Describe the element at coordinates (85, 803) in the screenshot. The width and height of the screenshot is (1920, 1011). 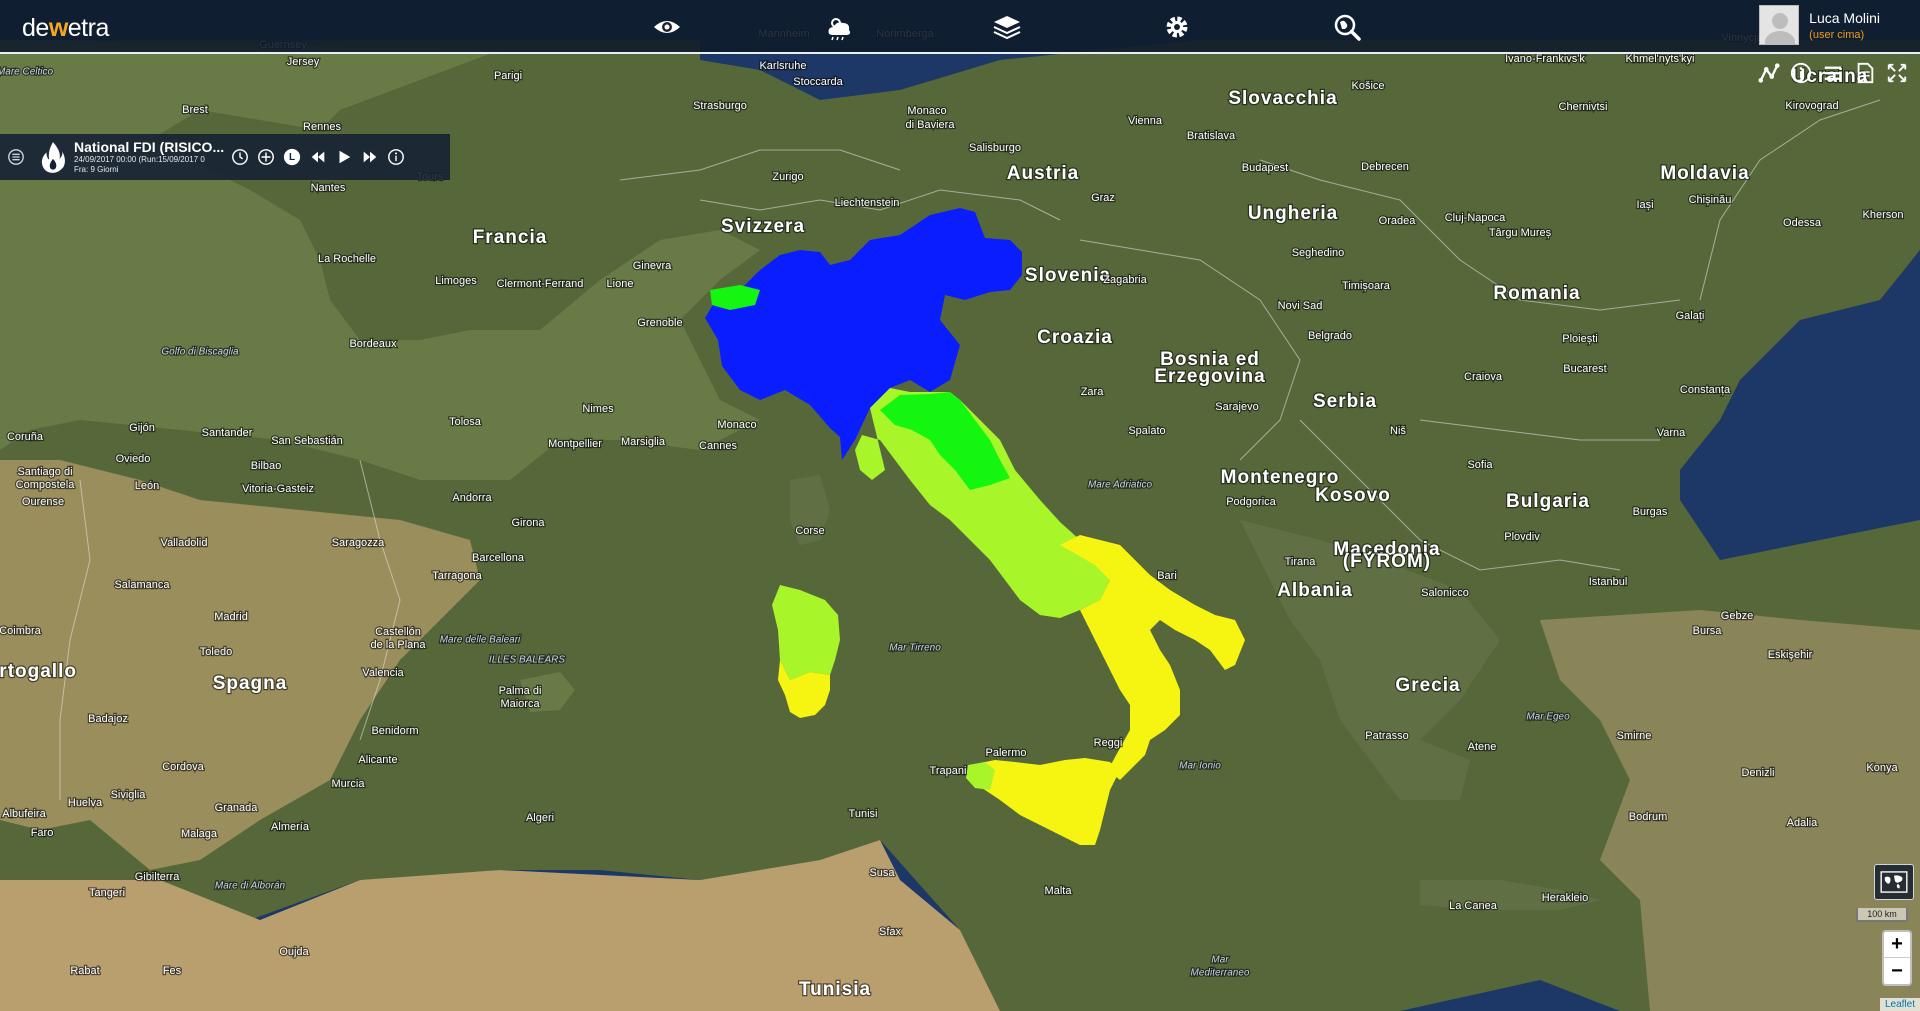
I see `map-label-city: Huelva` at that location.